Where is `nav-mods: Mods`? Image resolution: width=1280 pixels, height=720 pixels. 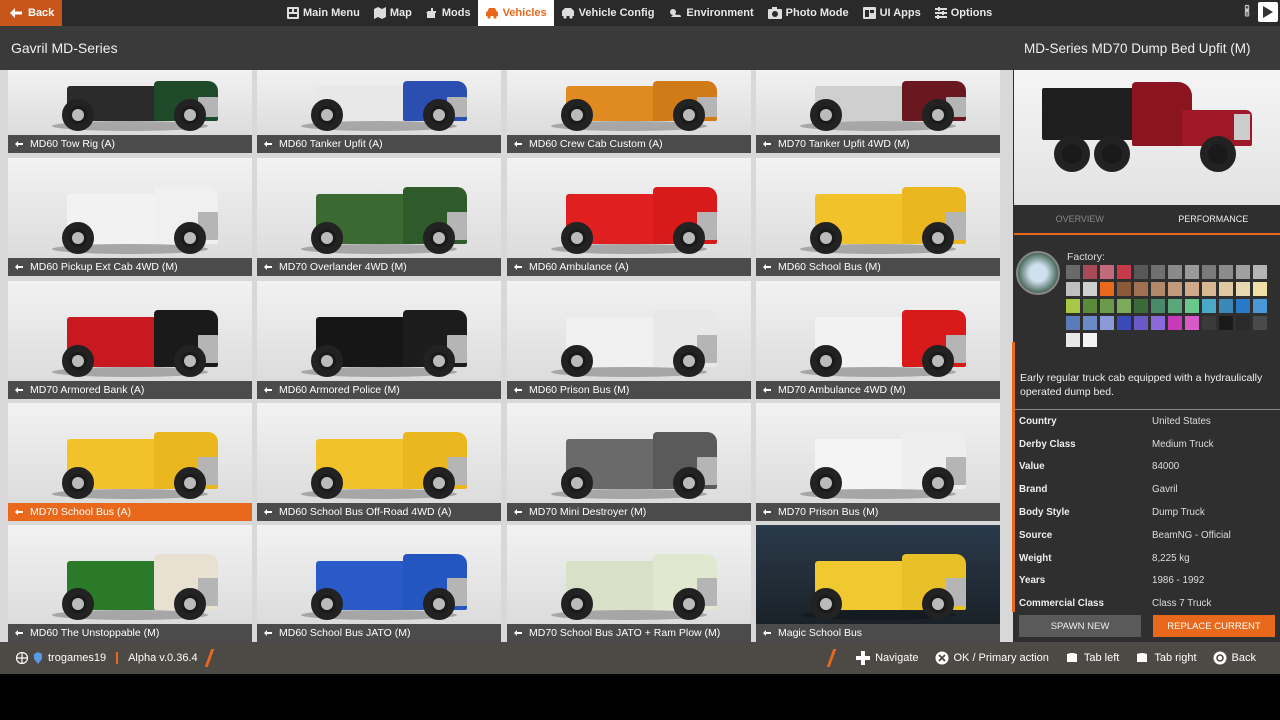 nav-mods: Mods is located at coordinates (448, 13).